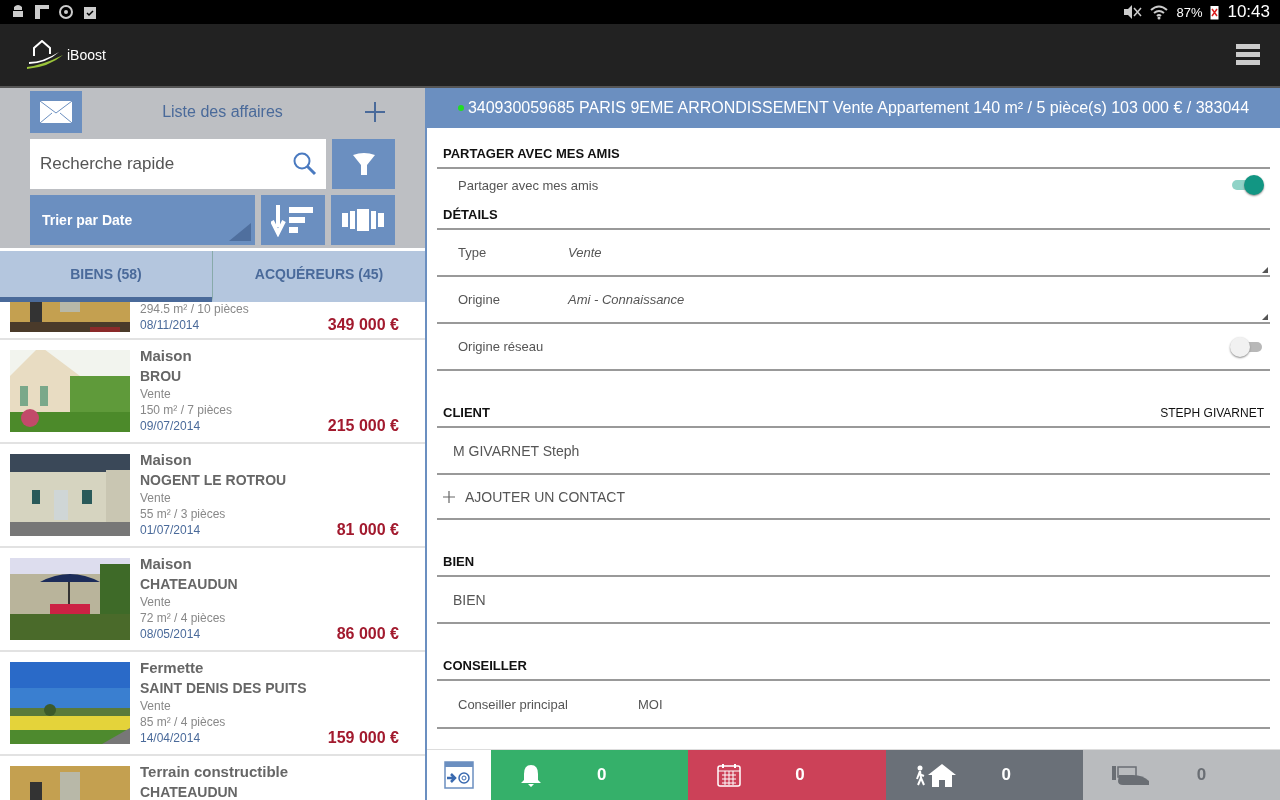  Describe the element at coordinates (170, 325) in the screenshot. I see `listing-date: 08/11/2014` at that location.